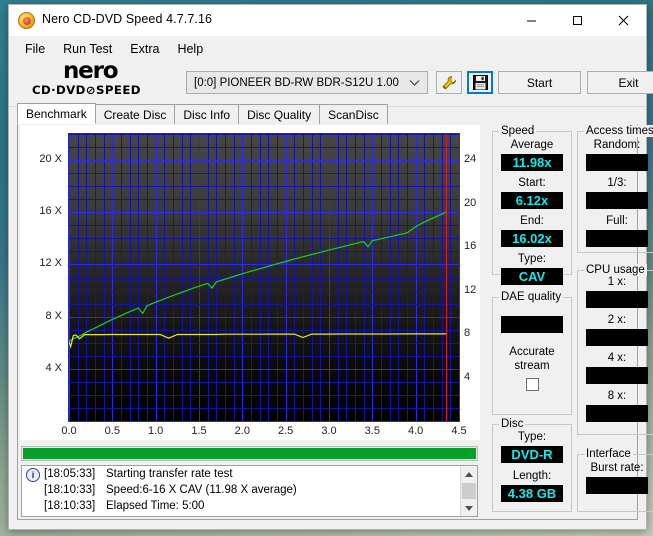 This screenshot has height=536, width=653. What do you see at coordinates (532, 183) in the screenshot?
I see `speed-start-label: Start:` at bounding box center [532, 183].